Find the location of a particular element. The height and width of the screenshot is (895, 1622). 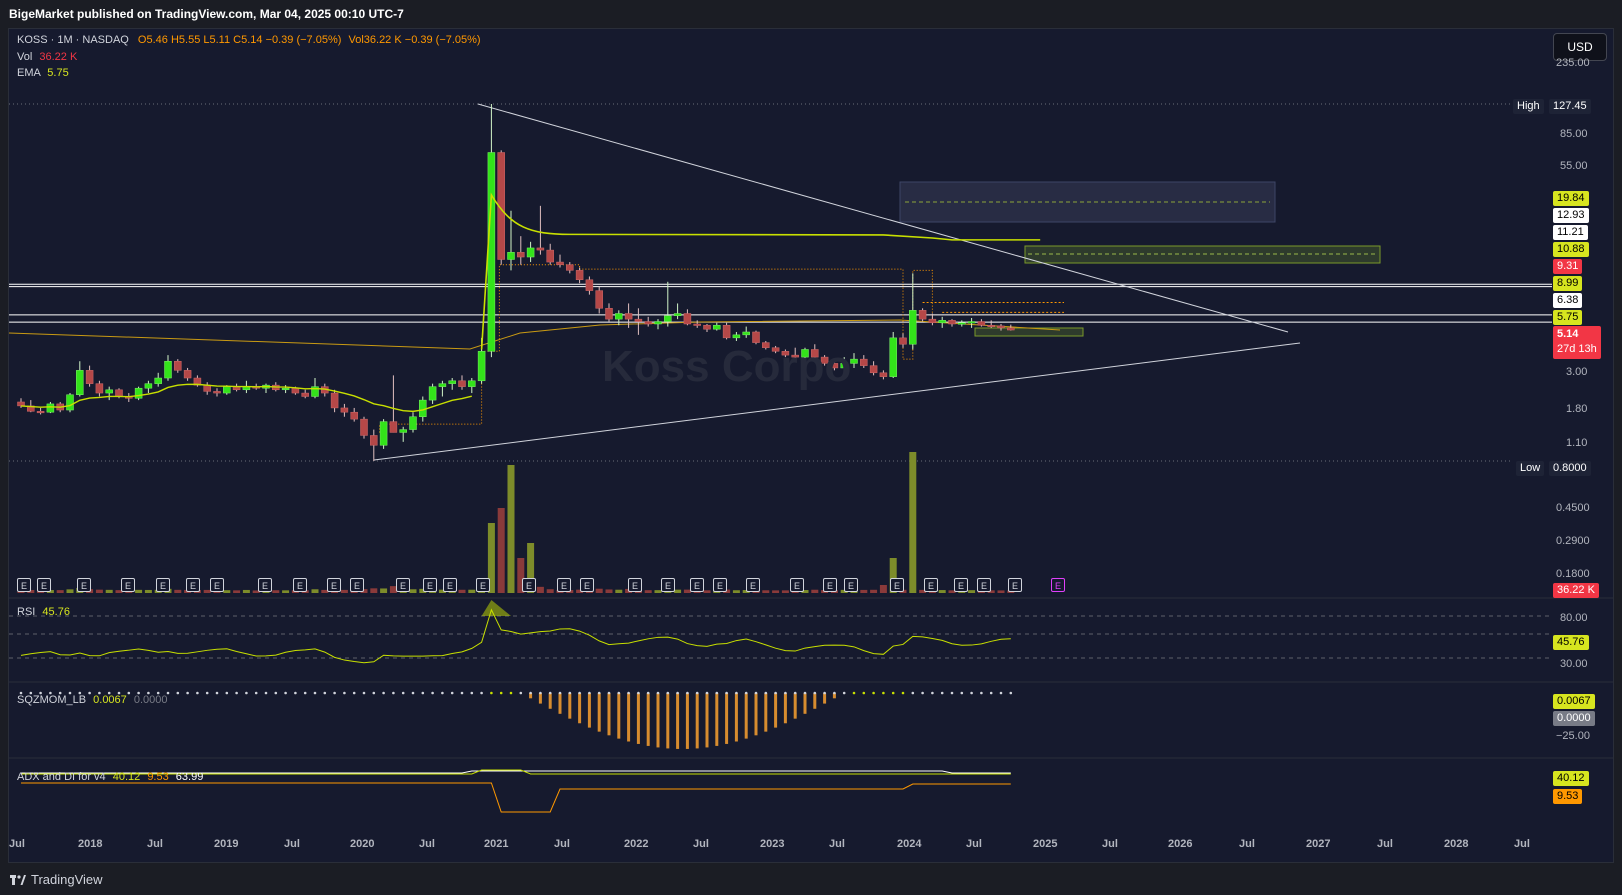

time-axis-label: 2018 is located at coordinates (90, 844).